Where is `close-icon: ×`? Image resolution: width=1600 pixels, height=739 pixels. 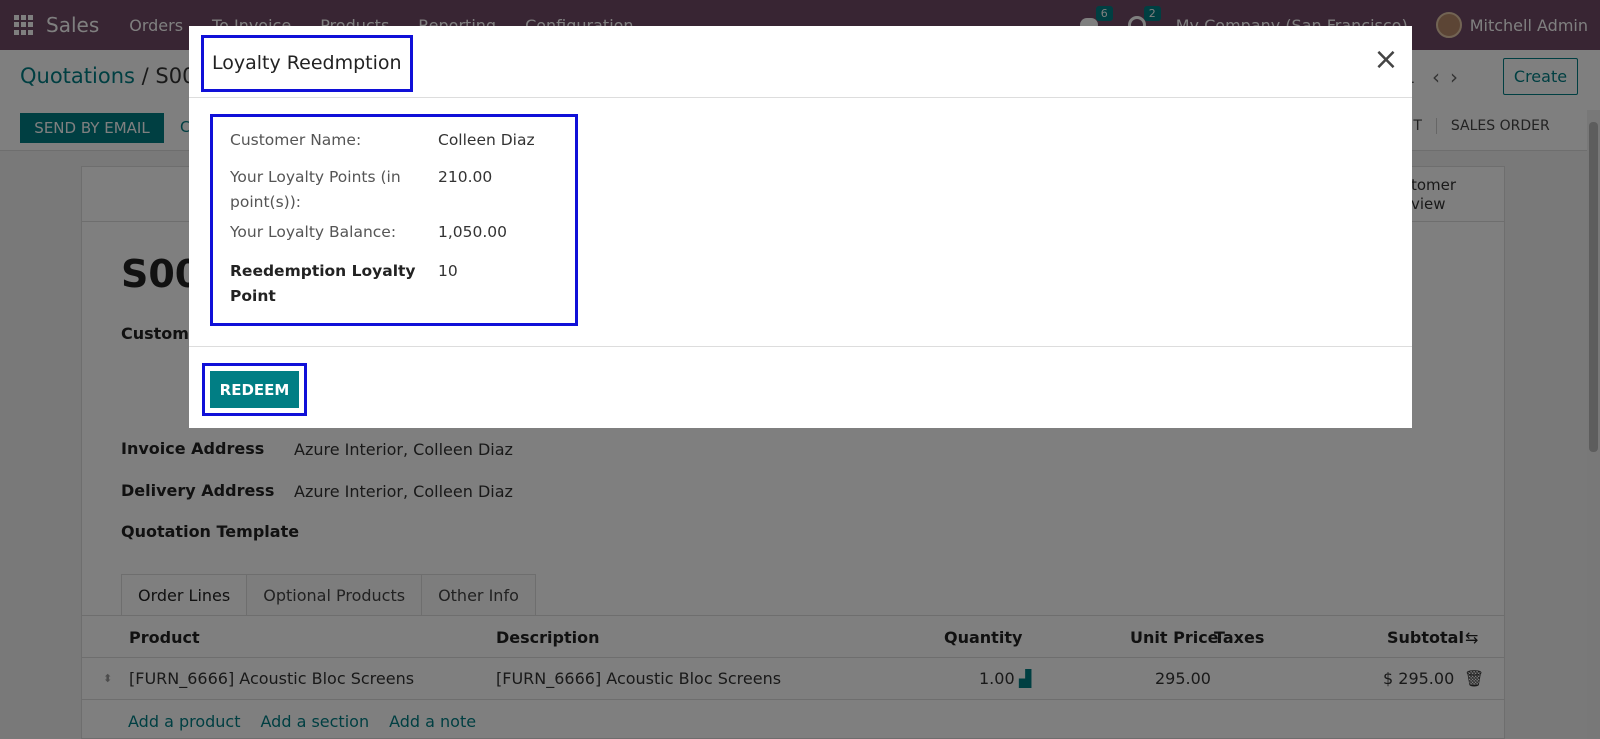
close-icon: × is located at coordinates (1386, 60).